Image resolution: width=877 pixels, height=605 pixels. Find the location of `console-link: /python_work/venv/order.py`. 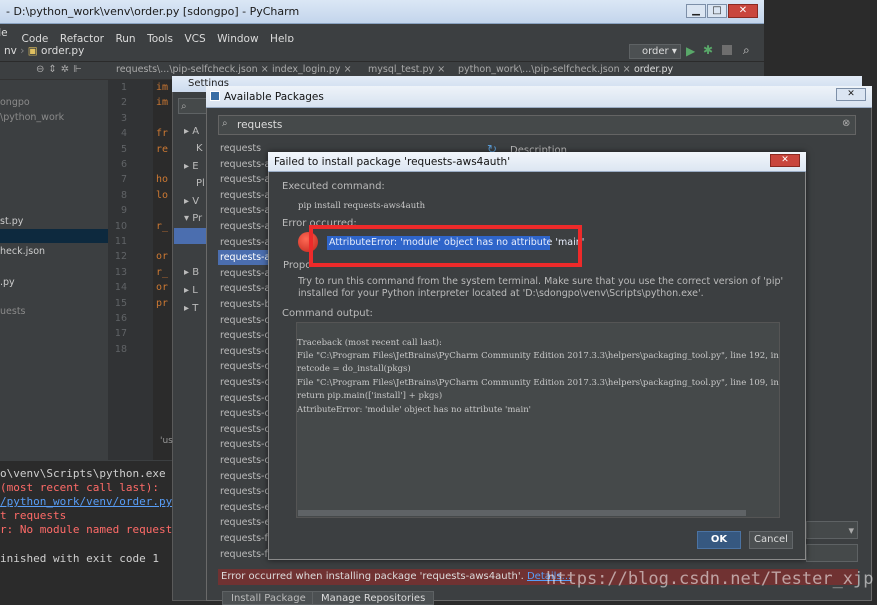

console-link: /python_work/venv/order.py is located at coordinates (86, 501).